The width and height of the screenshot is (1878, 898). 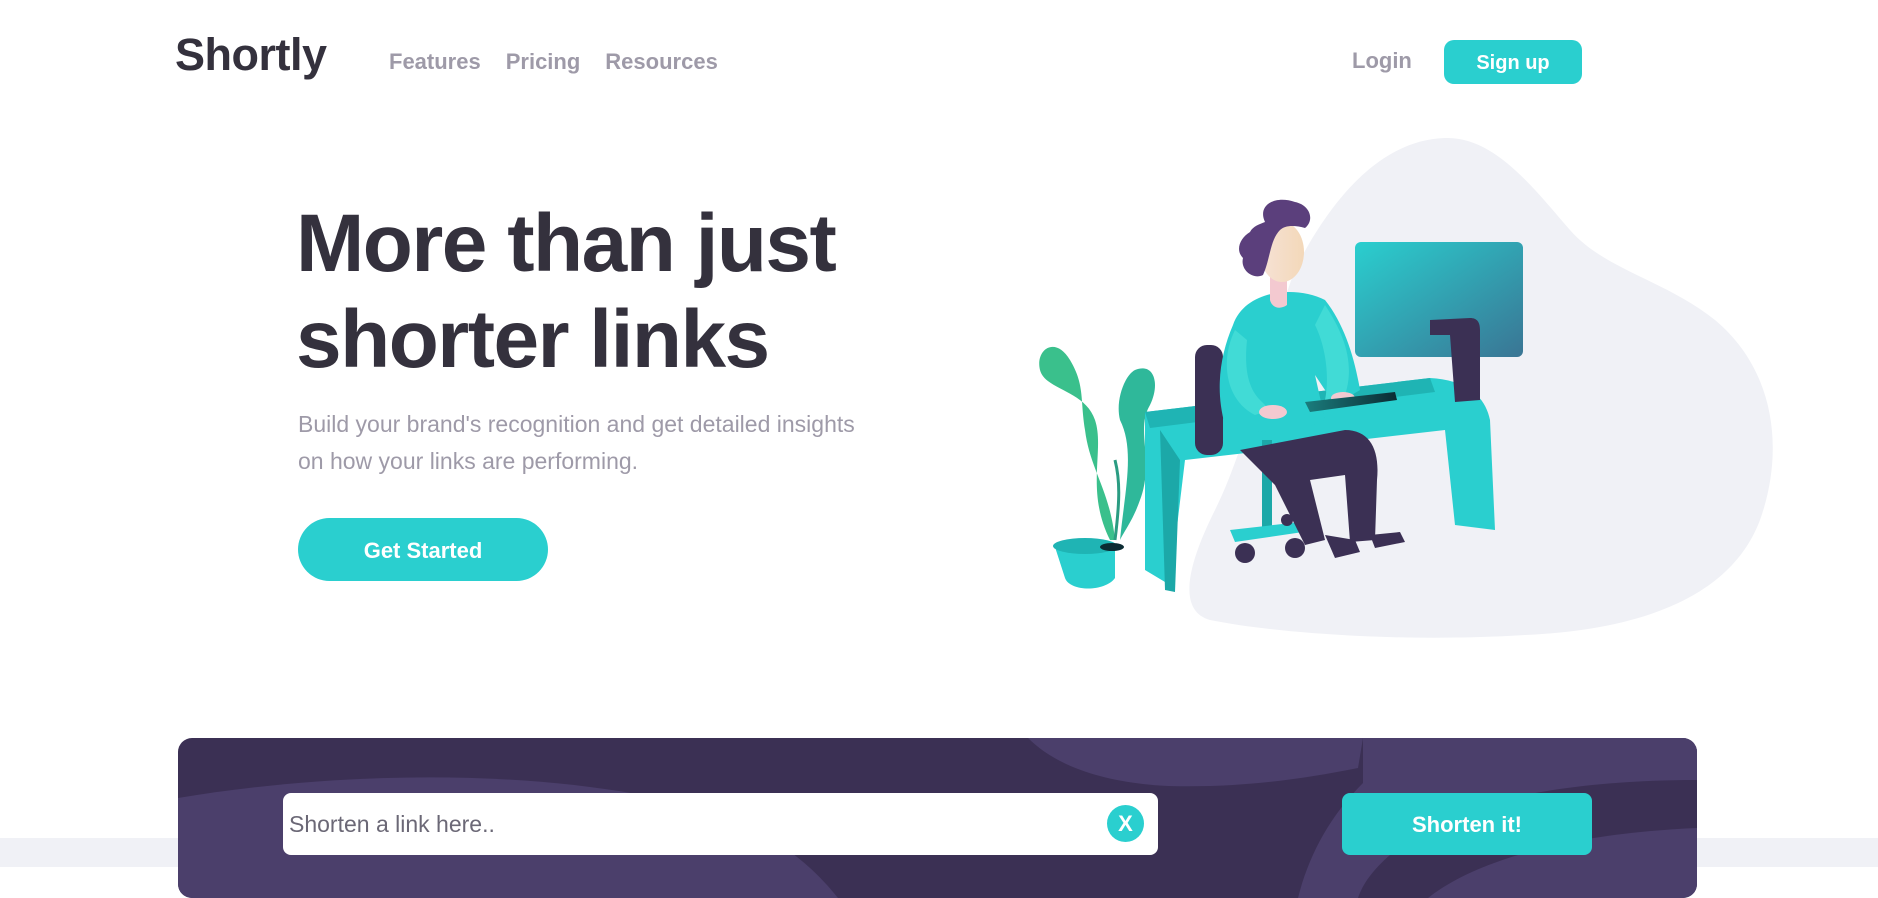 I want to click on clear-input-button: X, so click(x=1125, y=823).